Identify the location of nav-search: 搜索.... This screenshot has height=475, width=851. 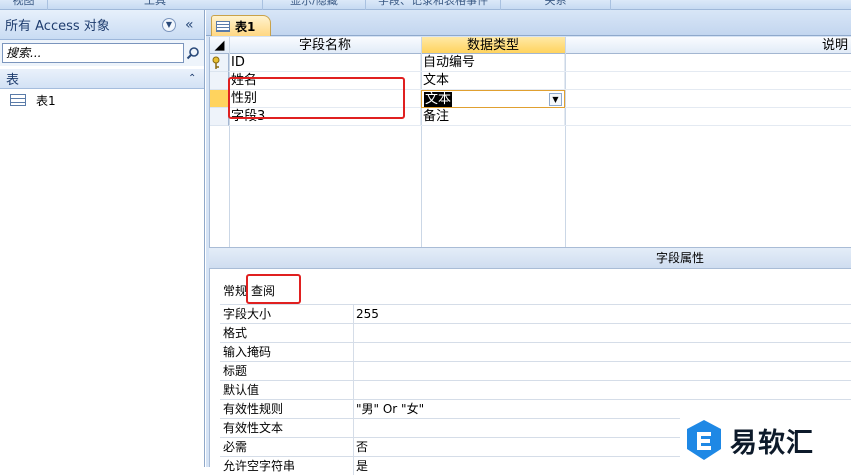
(102, 53).